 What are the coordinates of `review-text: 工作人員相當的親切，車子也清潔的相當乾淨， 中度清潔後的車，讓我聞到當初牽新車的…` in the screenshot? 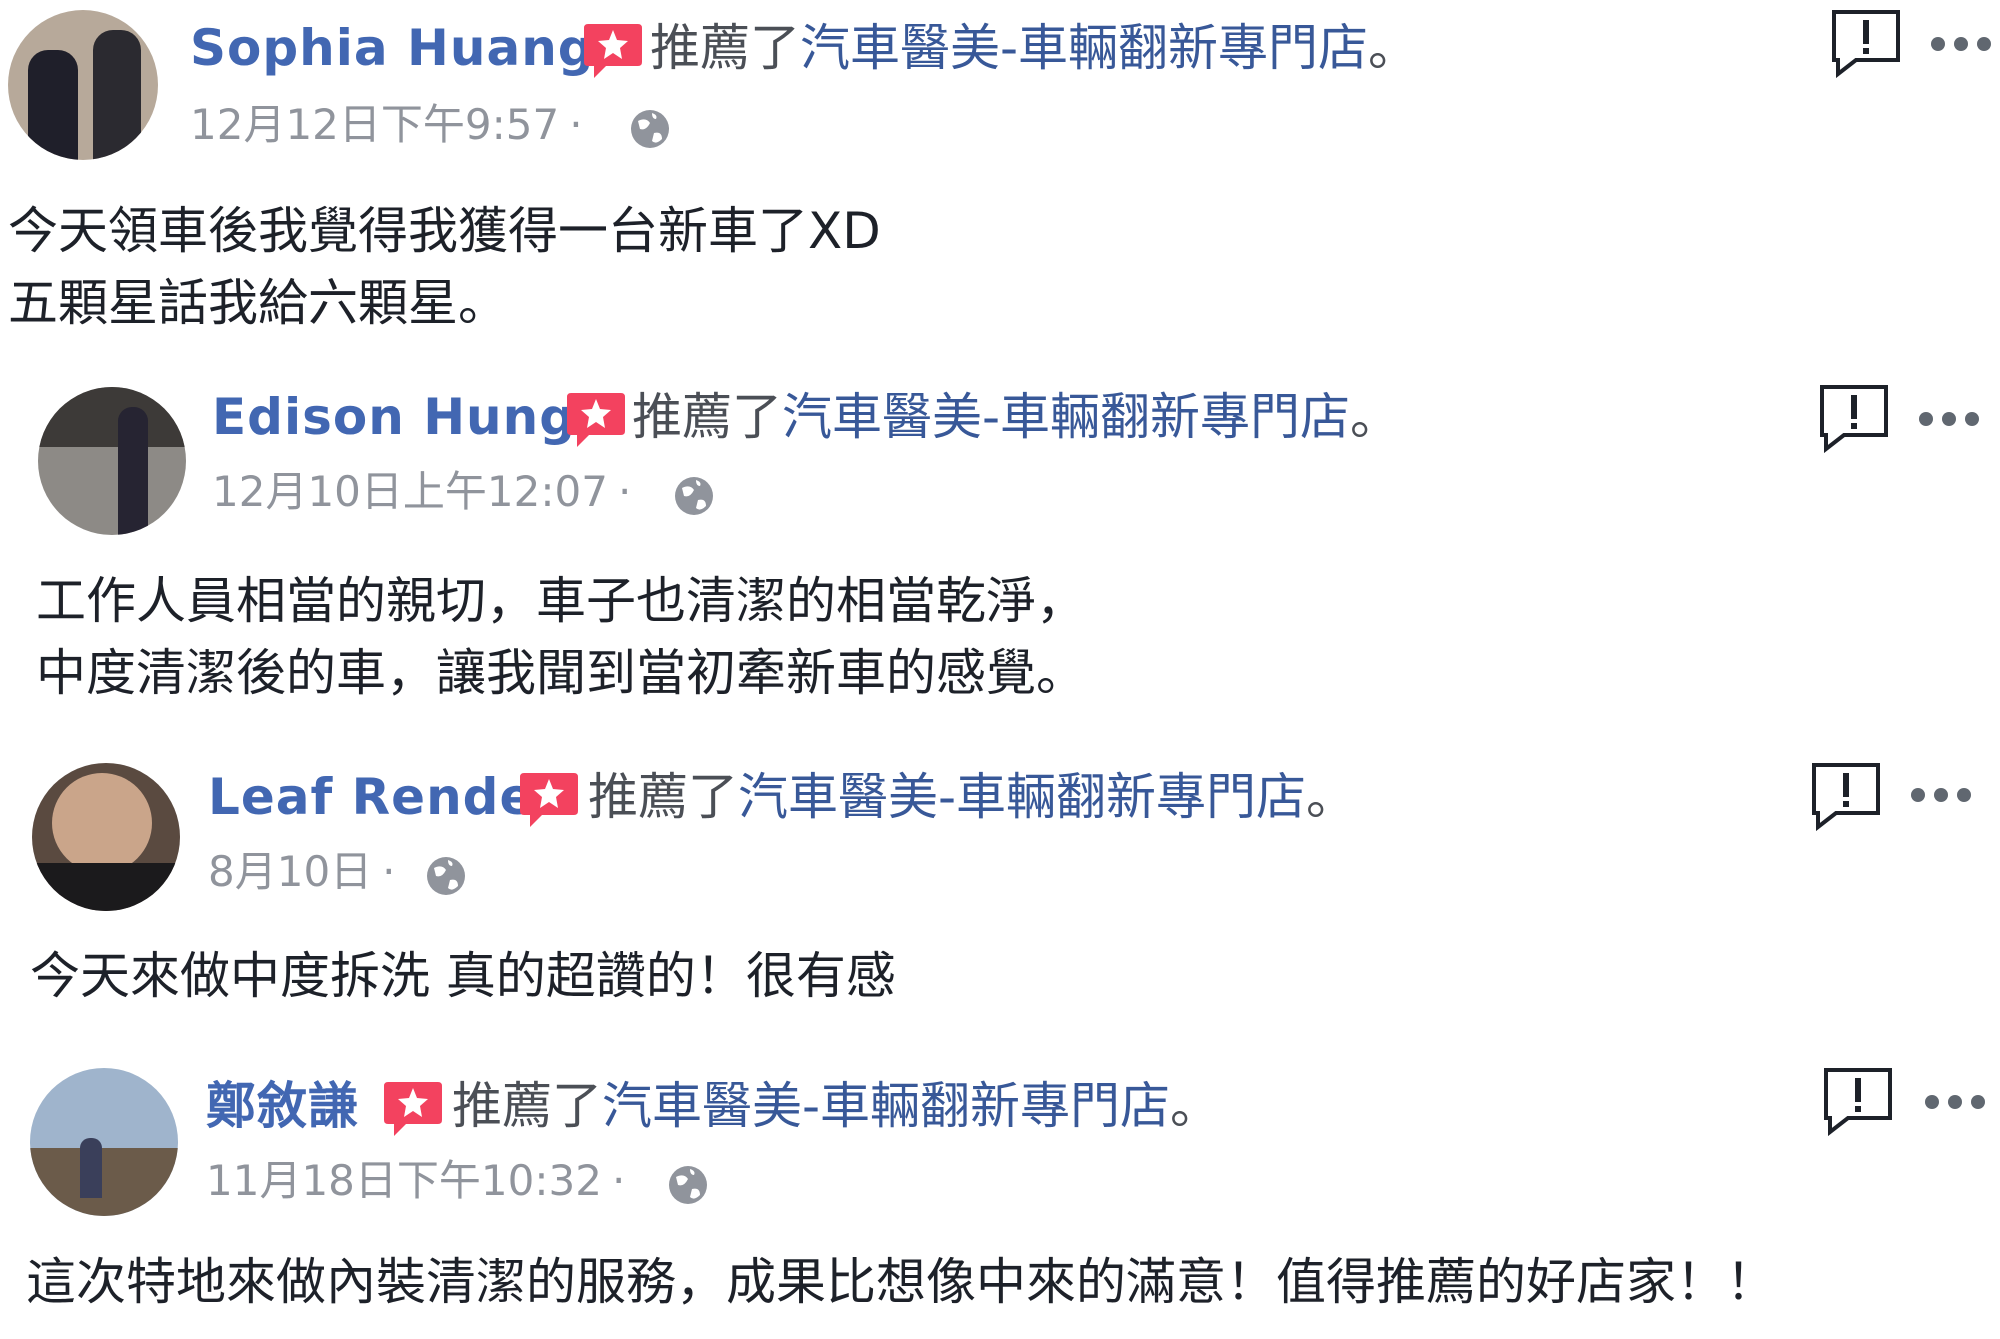 It's located at (561, 637).